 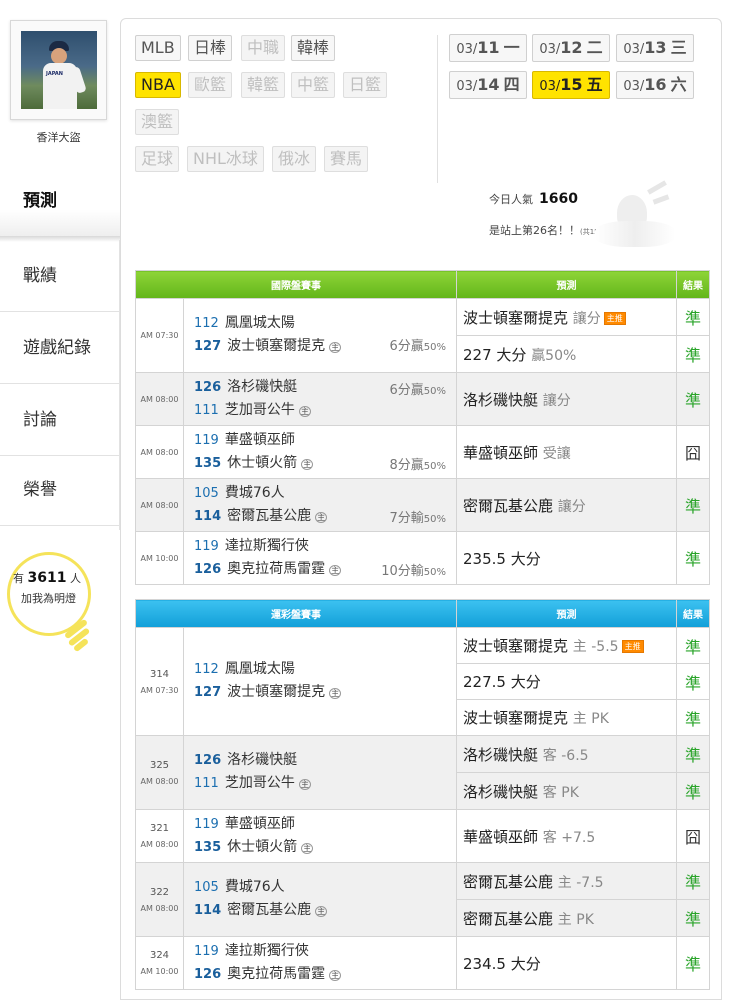 What do you see at coordinates (511, 84) in the screenshot?
I see `date-weekday: 四` at bounding box center [511, 84].